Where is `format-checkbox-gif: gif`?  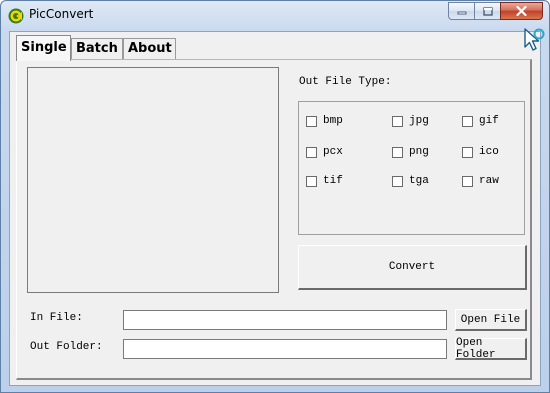 format-checkbox-gif: gif is located at coordinates (480, 121).